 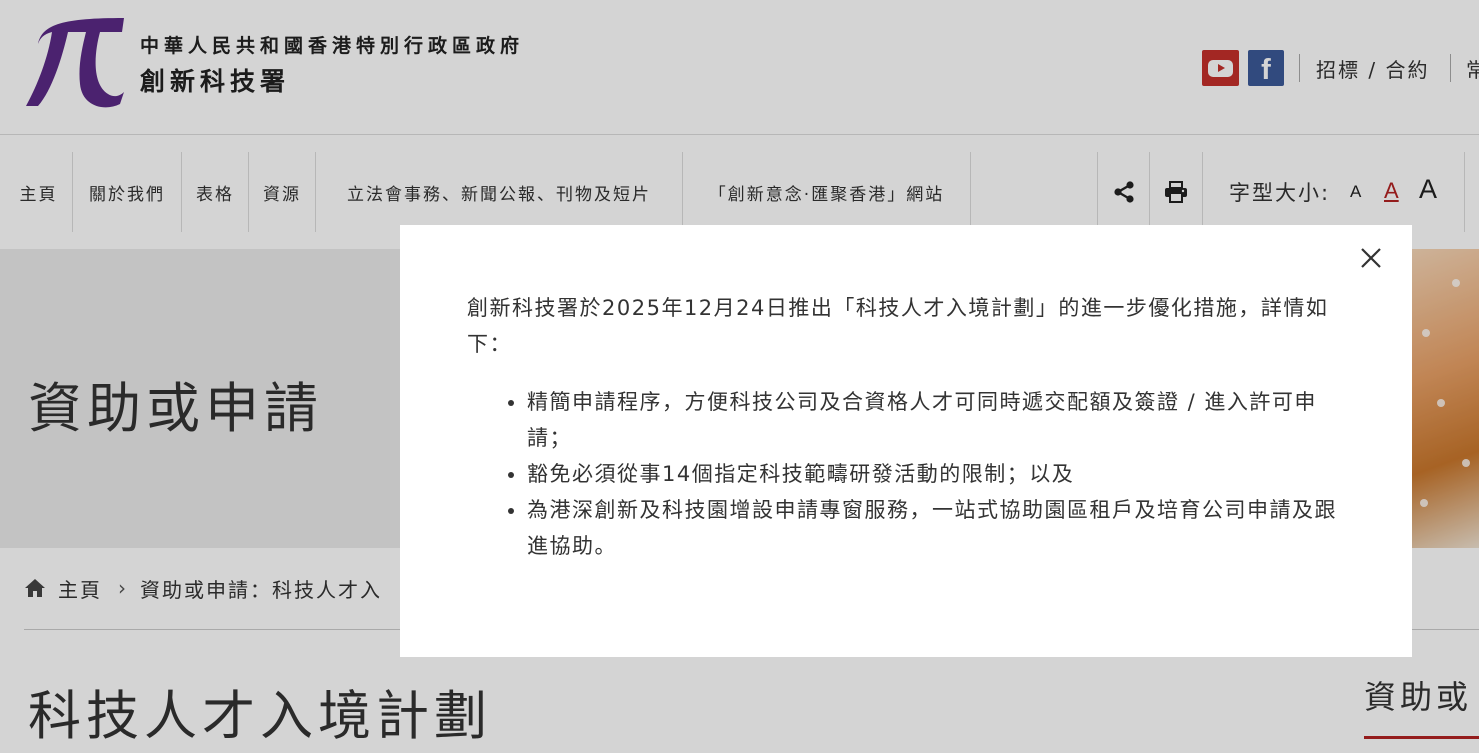 What do you see at coordinates (937, 474) in the screenshot?
I see `list-item: 豁免必須從事14個指定科技範疇研發活動的限制；以及` at bounding box center [937, 474].